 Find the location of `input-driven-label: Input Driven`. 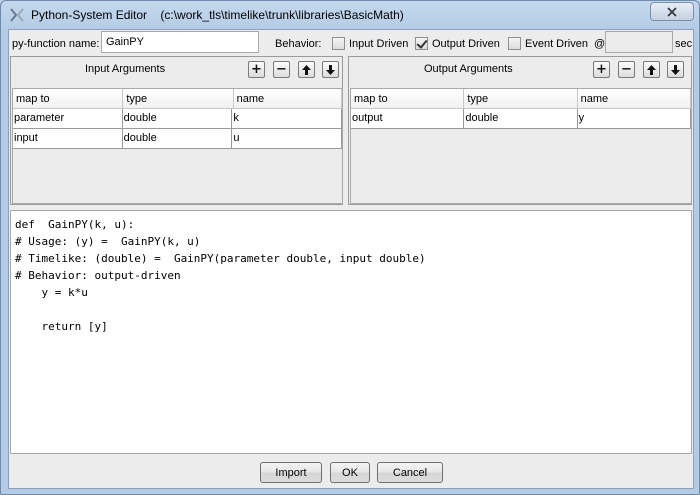

input-driven-label: Input Driven is located at coordinates (379, 44).